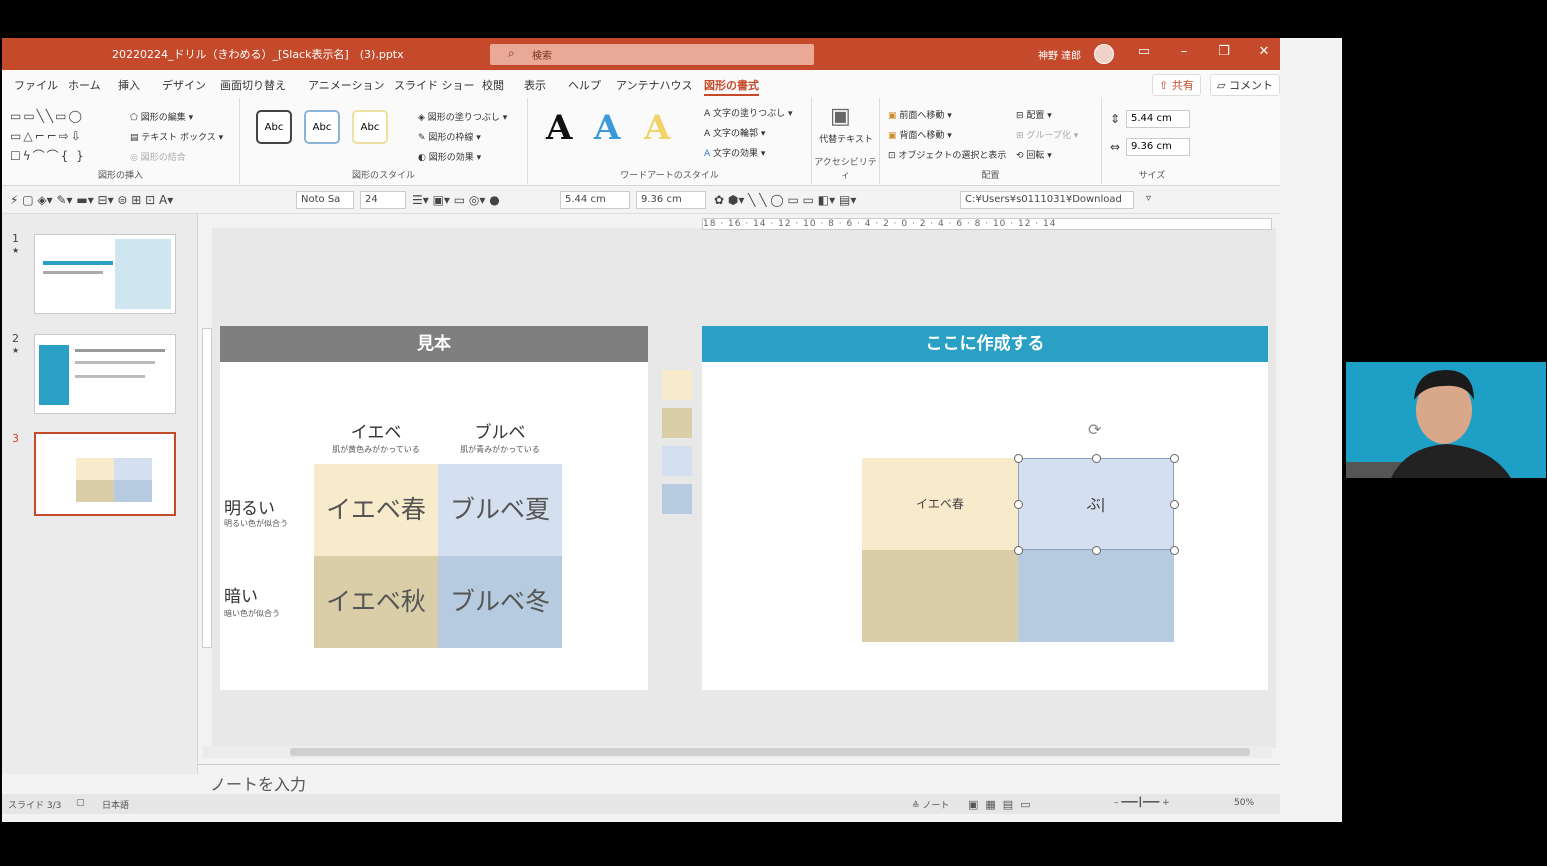 This screenshot has height=866, width=1547. Describe the element at coordinates (1158, 147) in the screenshot. I see `width-input: 9.36 cm` at that location.